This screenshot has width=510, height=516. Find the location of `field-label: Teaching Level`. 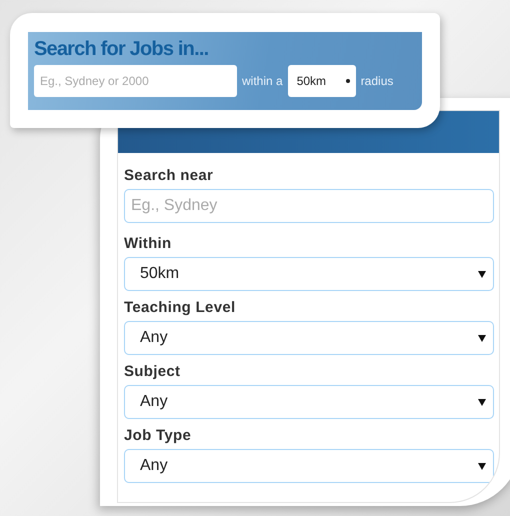

field-label: Teaching Level is located at coordinates (180, 307).